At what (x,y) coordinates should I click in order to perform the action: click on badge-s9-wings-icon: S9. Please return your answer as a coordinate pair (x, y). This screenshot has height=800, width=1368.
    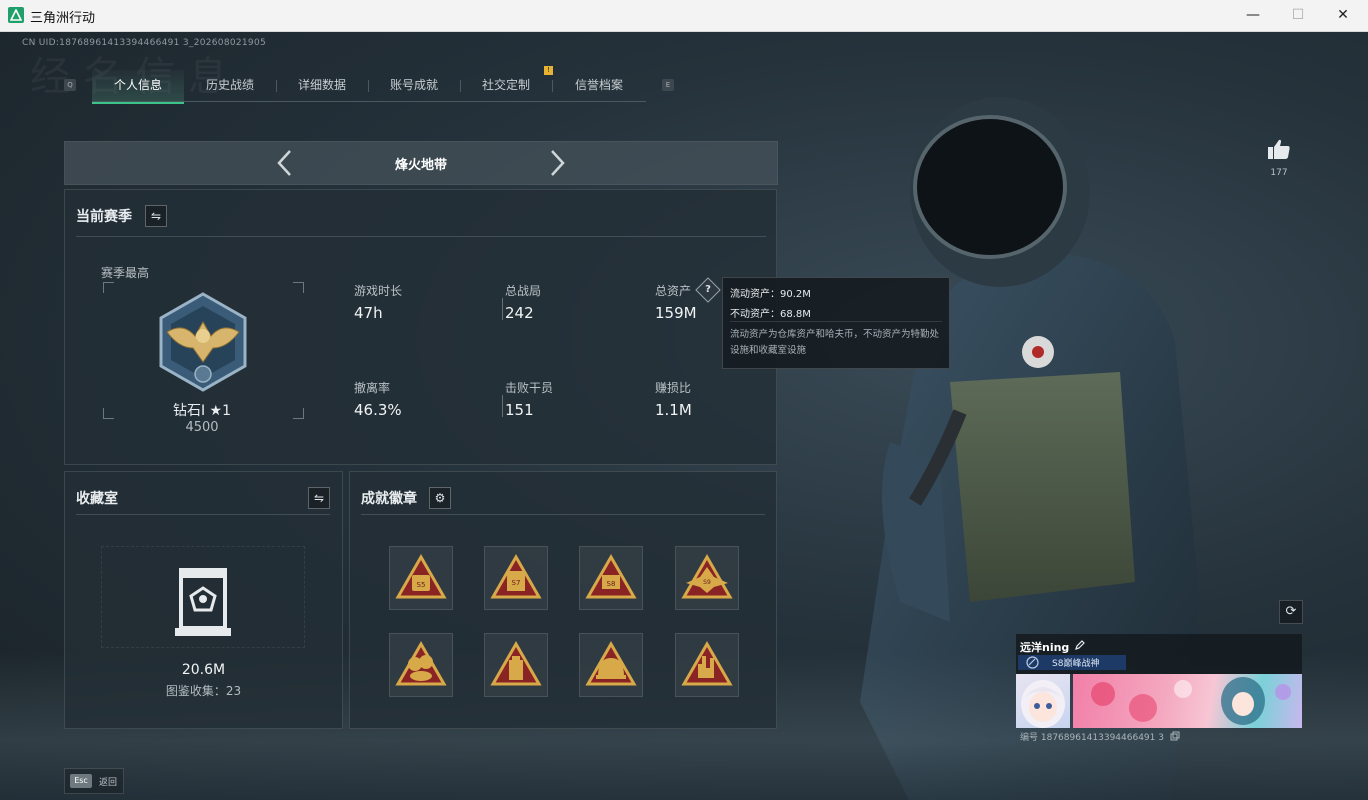
    Looking at the image, I should click on (707, 576).